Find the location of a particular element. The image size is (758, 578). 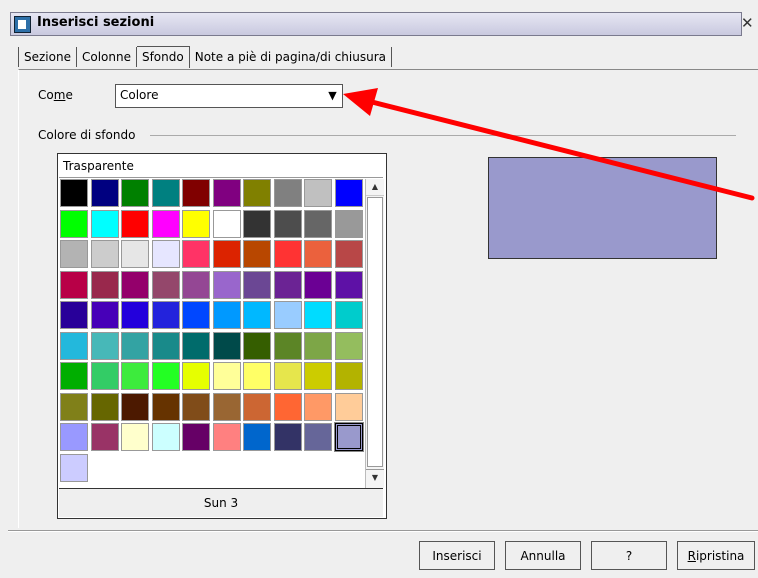

annotation-arrow-shaft is located at coordinates (562, 150).